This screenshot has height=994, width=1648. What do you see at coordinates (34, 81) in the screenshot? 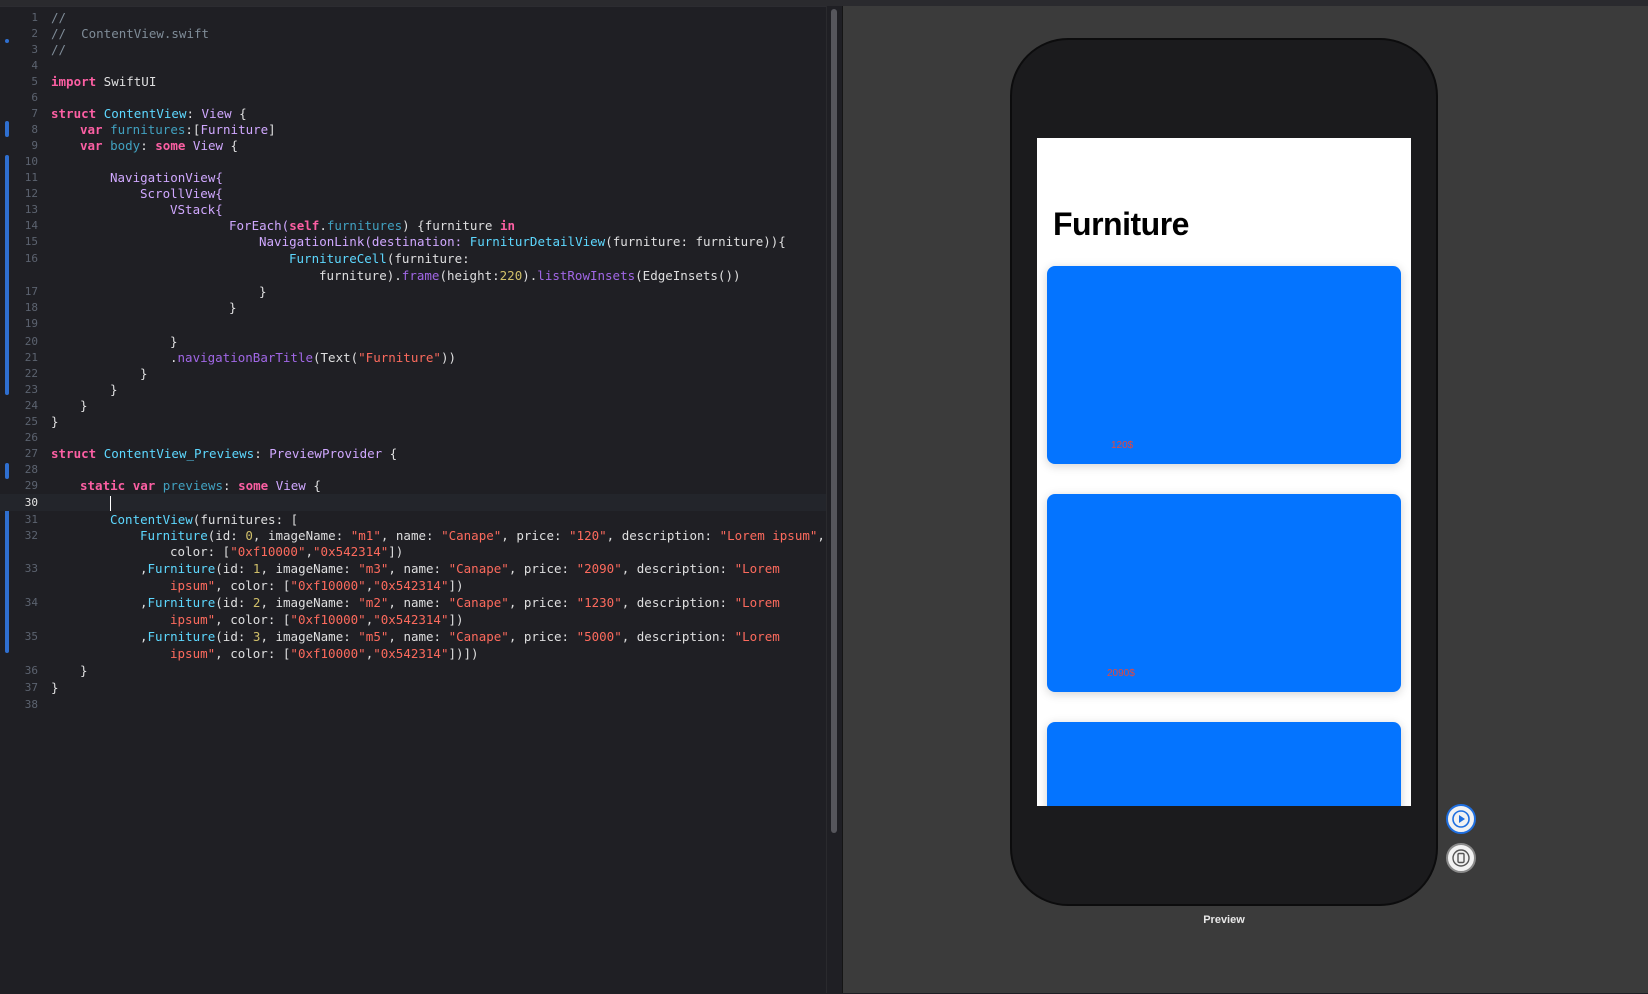
I see `line-number: 5` at bounding box center [34, 81].